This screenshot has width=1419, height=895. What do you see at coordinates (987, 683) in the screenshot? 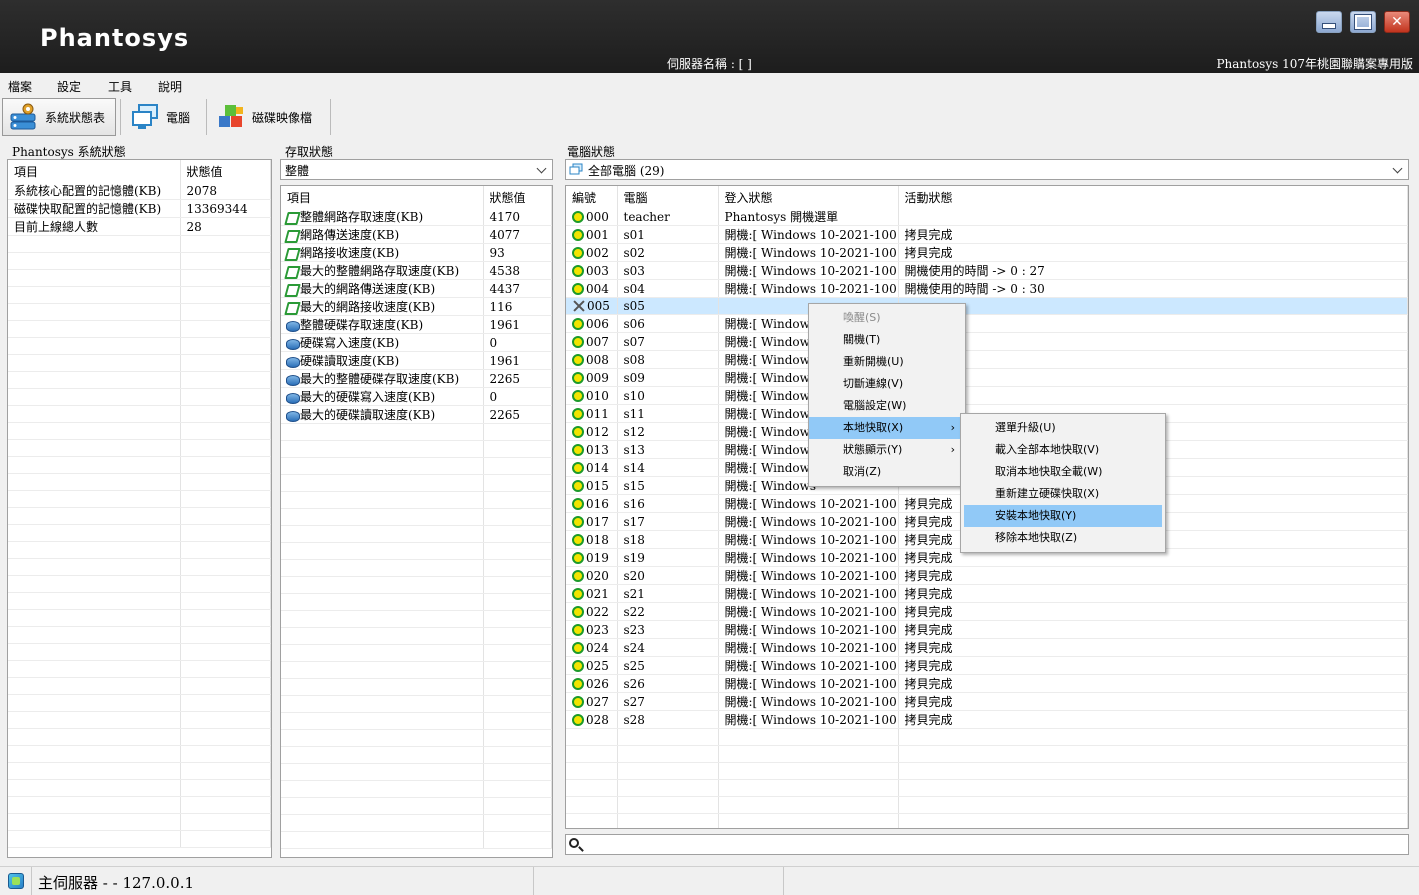
I see `computer-row: 026 s26 開機:[ Windows 10-2021-1001... 拷貝完成` at bounding box center [987, 683].